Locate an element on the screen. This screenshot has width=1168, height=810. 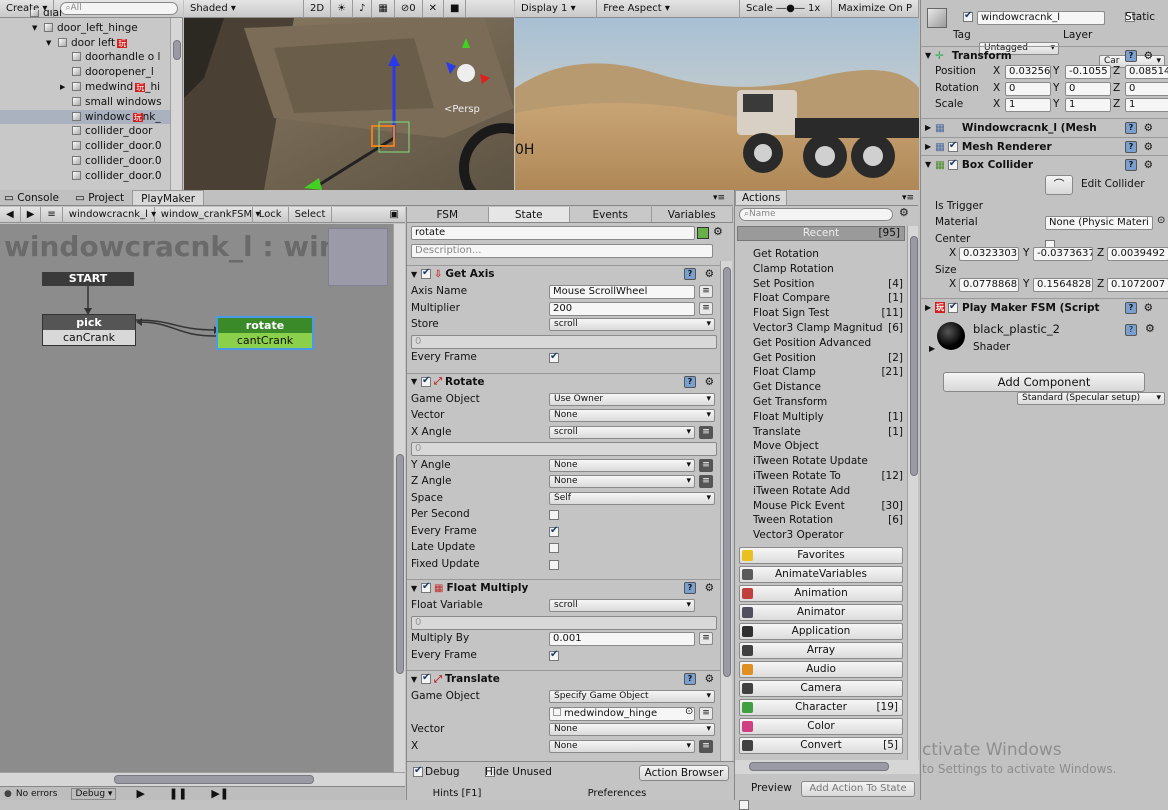
category-favorites: Favorites is located at coordinates (821, 555).